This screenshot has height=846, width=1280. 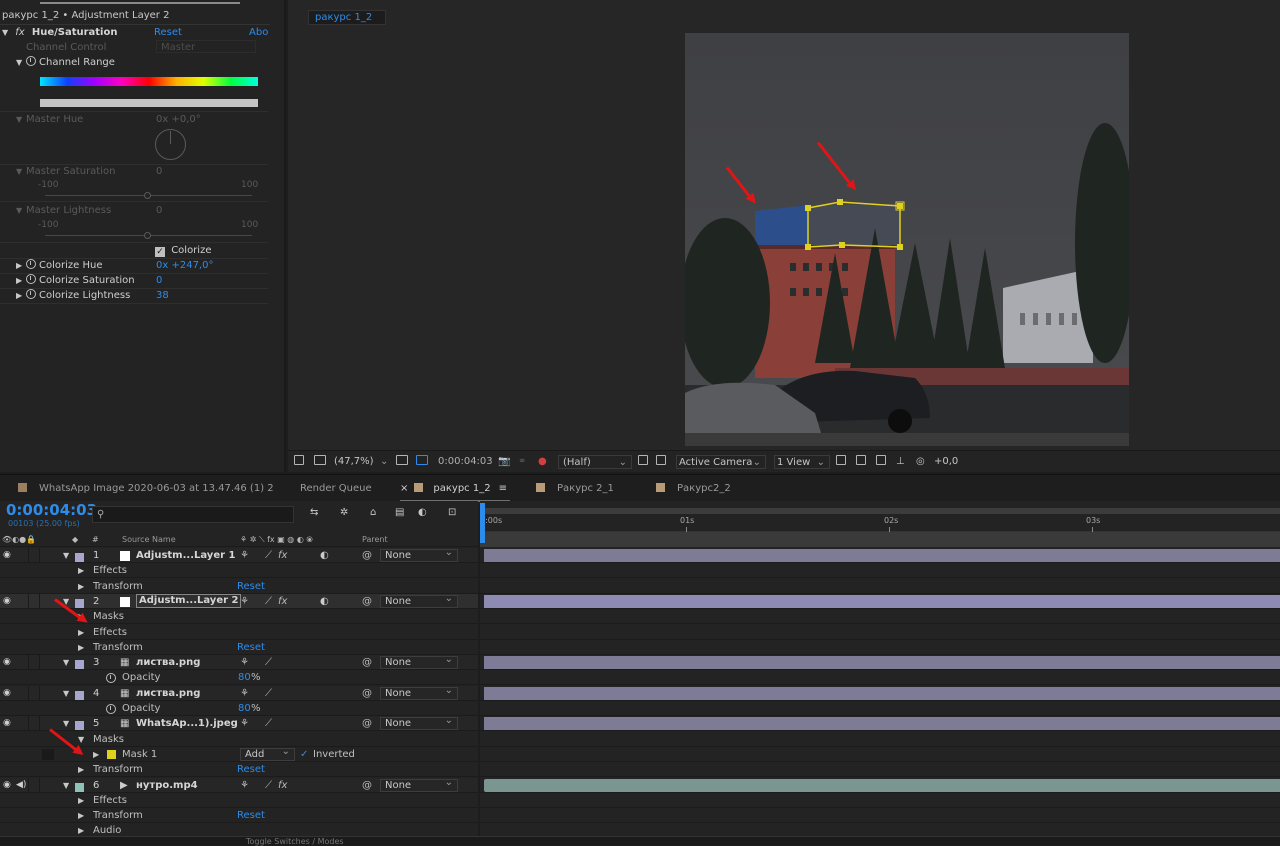 I want to click on comp-mini-flowchart-icon: ⇆, so click(x=314, y=512).